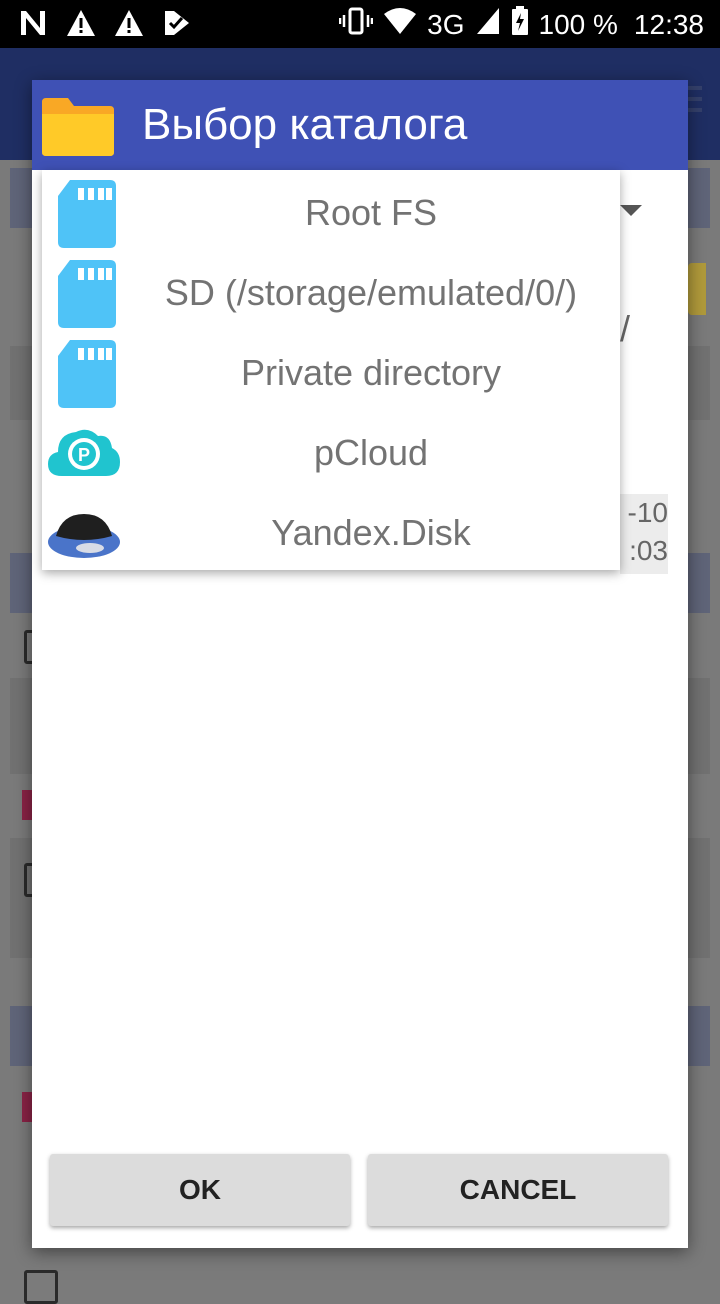 This screenshot has height=1304, width=720. Describe the element at coordinates (578, 24) in the screenshot. I see `battery-percent: 100 %` at that location.